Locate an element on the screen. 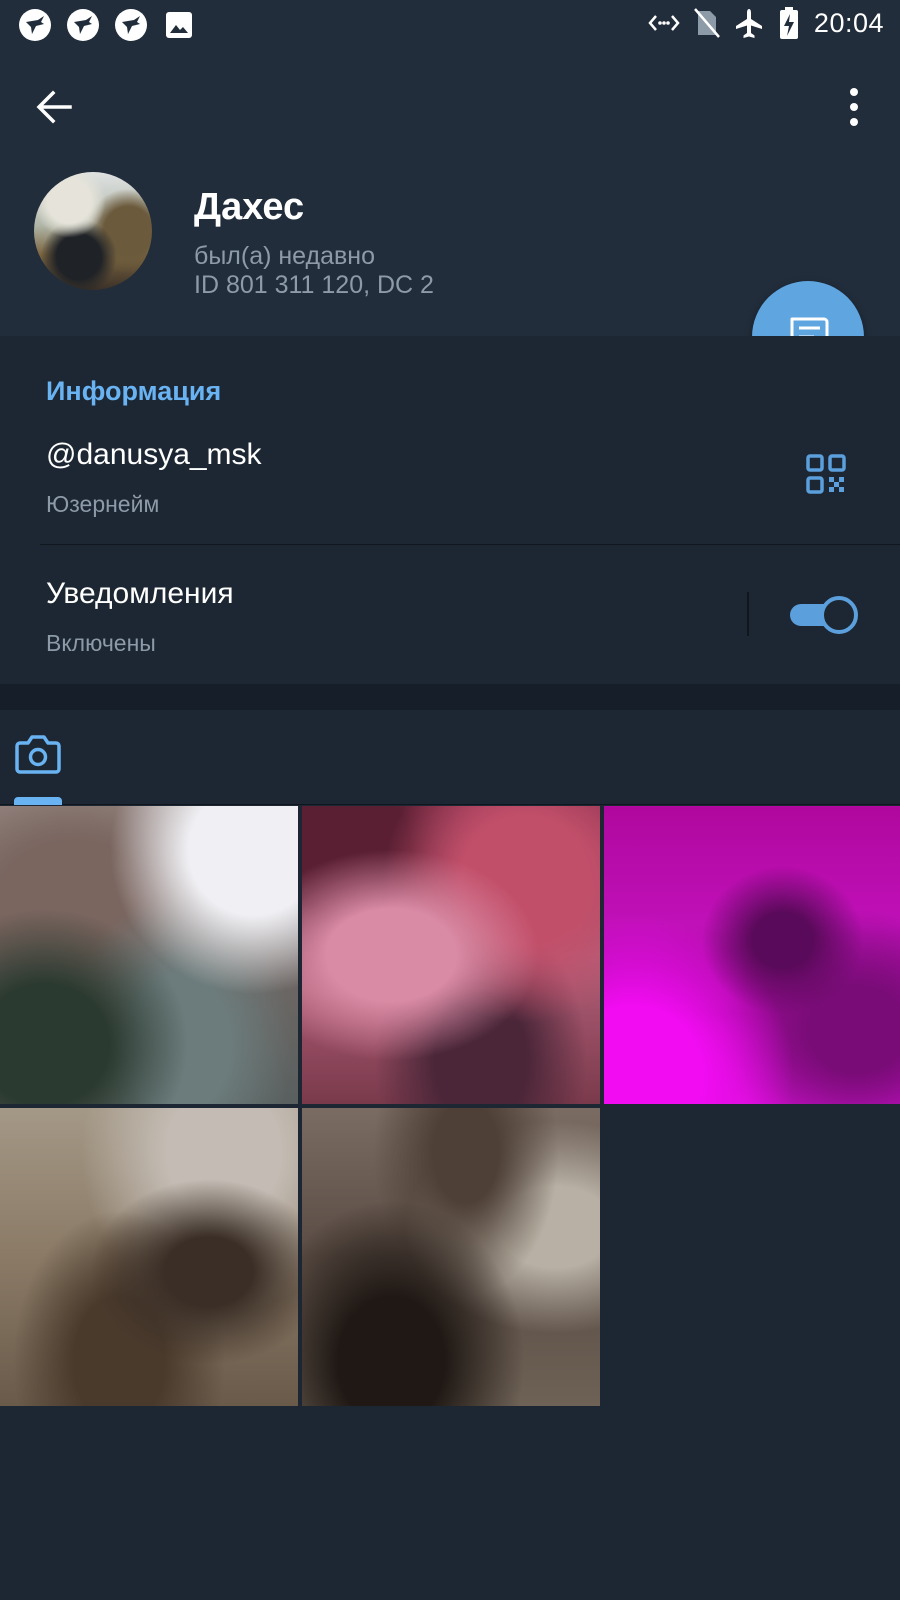  notifications-status: Включены is located at coordinates (101, 643).